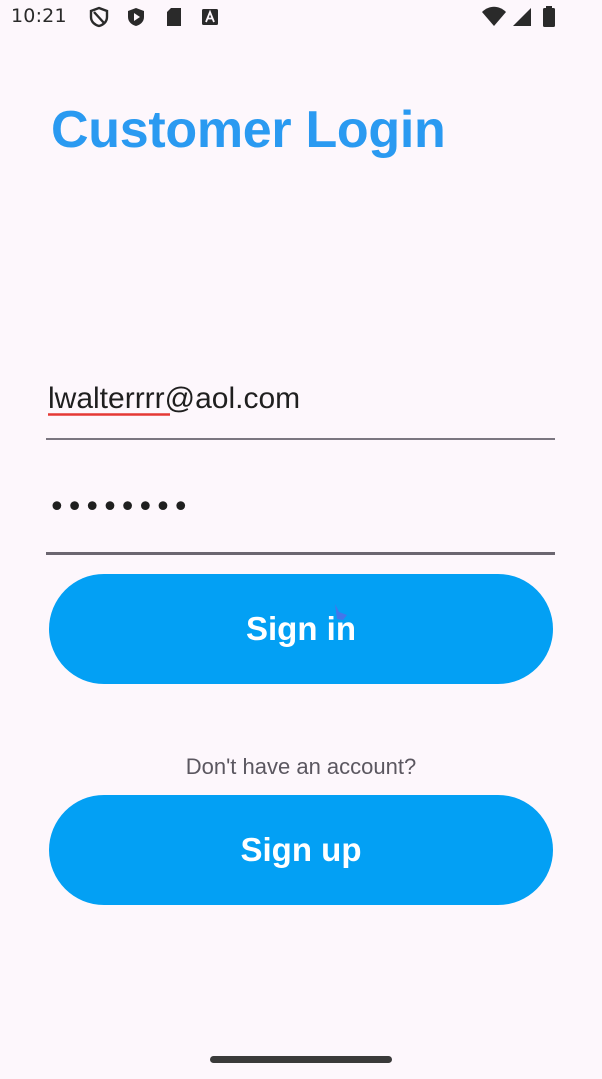 The image size is (602, 1079). I want to click on no-account-prompt: Don't have an account?, so click(301, 766).